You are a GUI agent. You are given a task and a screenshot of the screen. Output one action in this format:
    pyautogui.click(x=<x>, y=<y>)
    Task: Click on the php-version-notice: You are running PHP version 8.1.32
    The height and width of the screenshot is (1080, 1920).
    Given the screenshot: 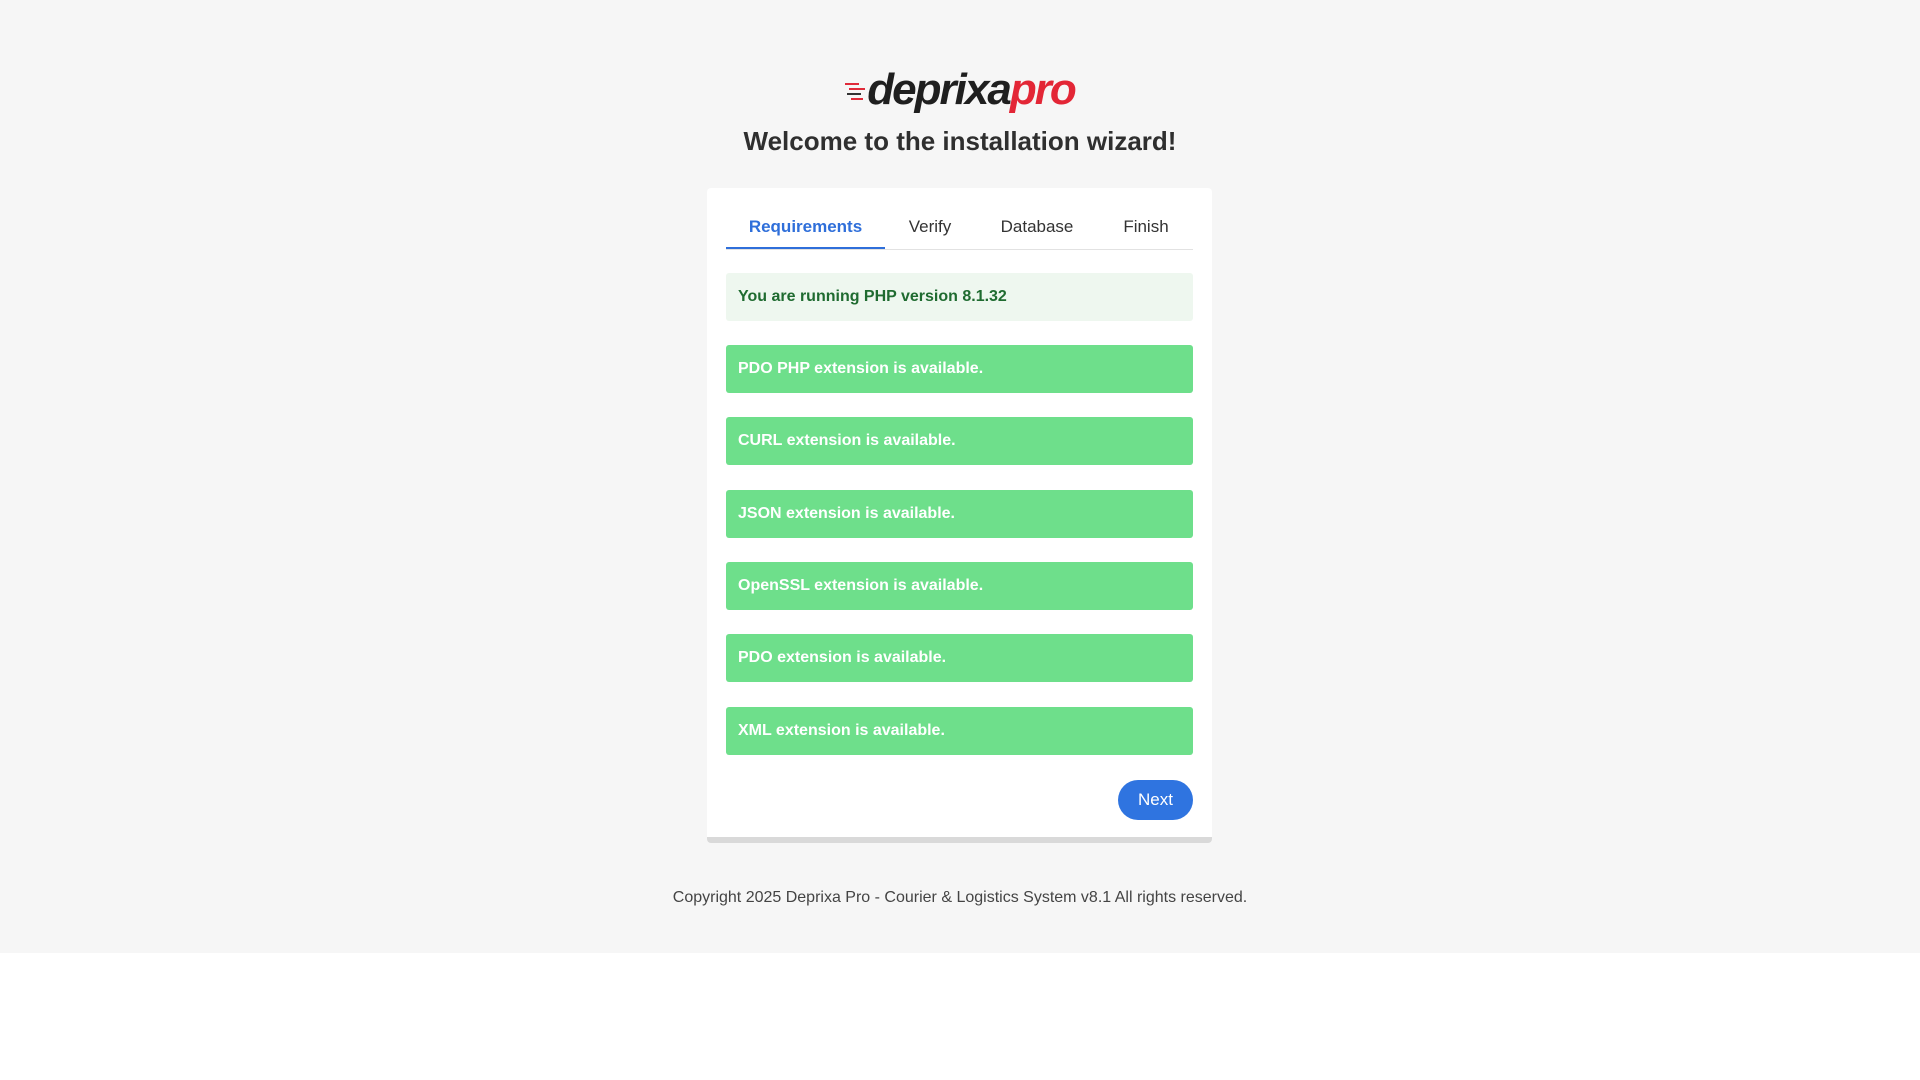 What is the action you would take?
    pyautogui.click(x=959, y=297)
    